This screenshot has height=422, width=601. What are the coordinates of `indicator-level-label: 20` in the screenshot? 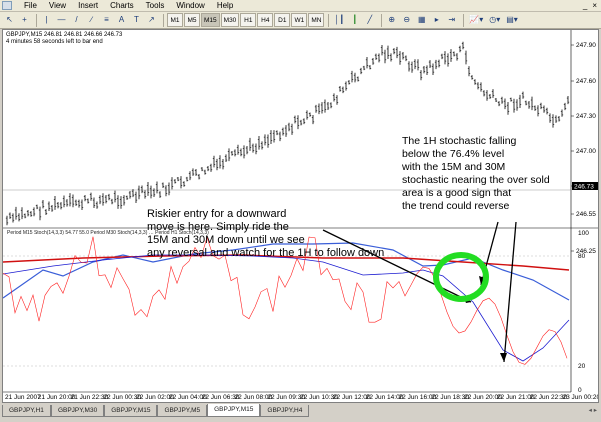 It's located at (582, 366).